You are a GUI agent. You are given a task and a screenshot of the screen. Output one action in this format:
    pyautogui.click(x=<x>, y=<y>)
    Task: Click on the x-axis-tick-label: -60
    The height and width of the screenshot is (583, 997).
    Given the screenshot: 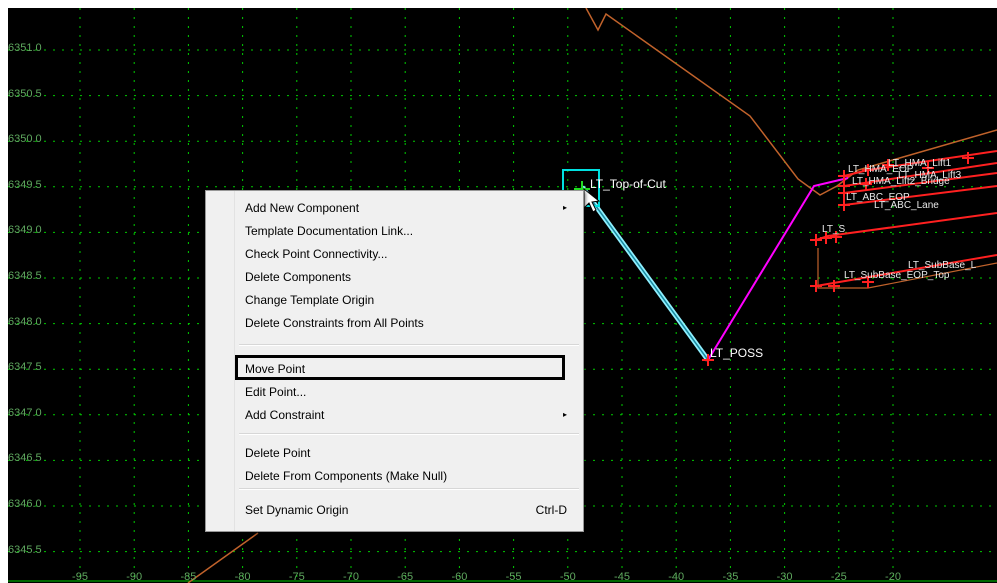 What is the action you would take?
    pyautogui.click(x=459, y=577)
    